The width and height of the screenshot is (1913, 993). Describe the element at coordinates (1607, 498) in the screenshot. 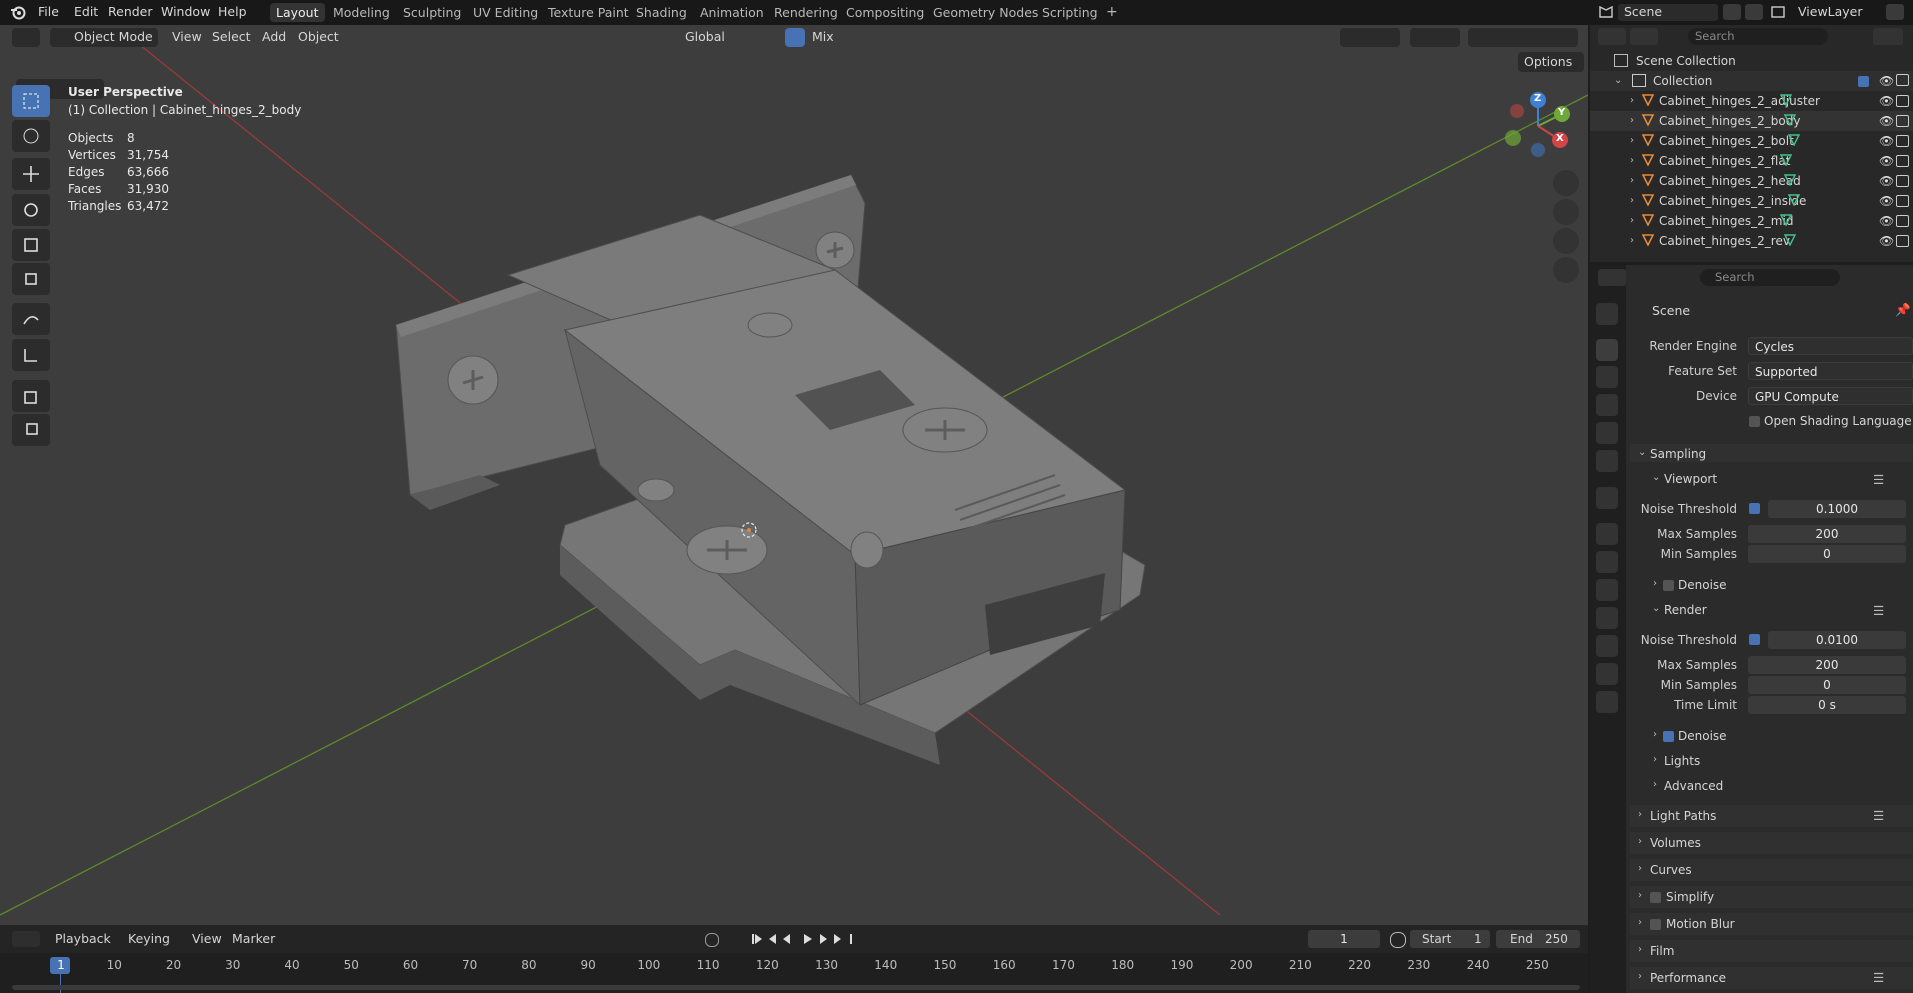

I see `collection-tab-icon` at that location.